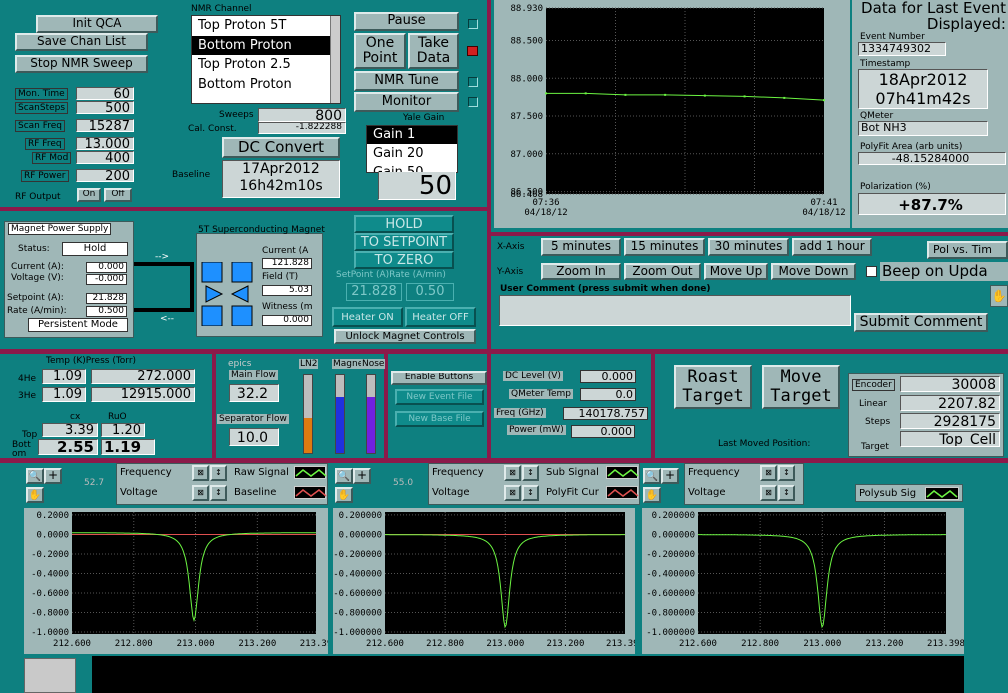 The image size is (1008, 693). I want to click on stop-nmr-sweep-button: Stop NMR Sweep, so click(81, 64).